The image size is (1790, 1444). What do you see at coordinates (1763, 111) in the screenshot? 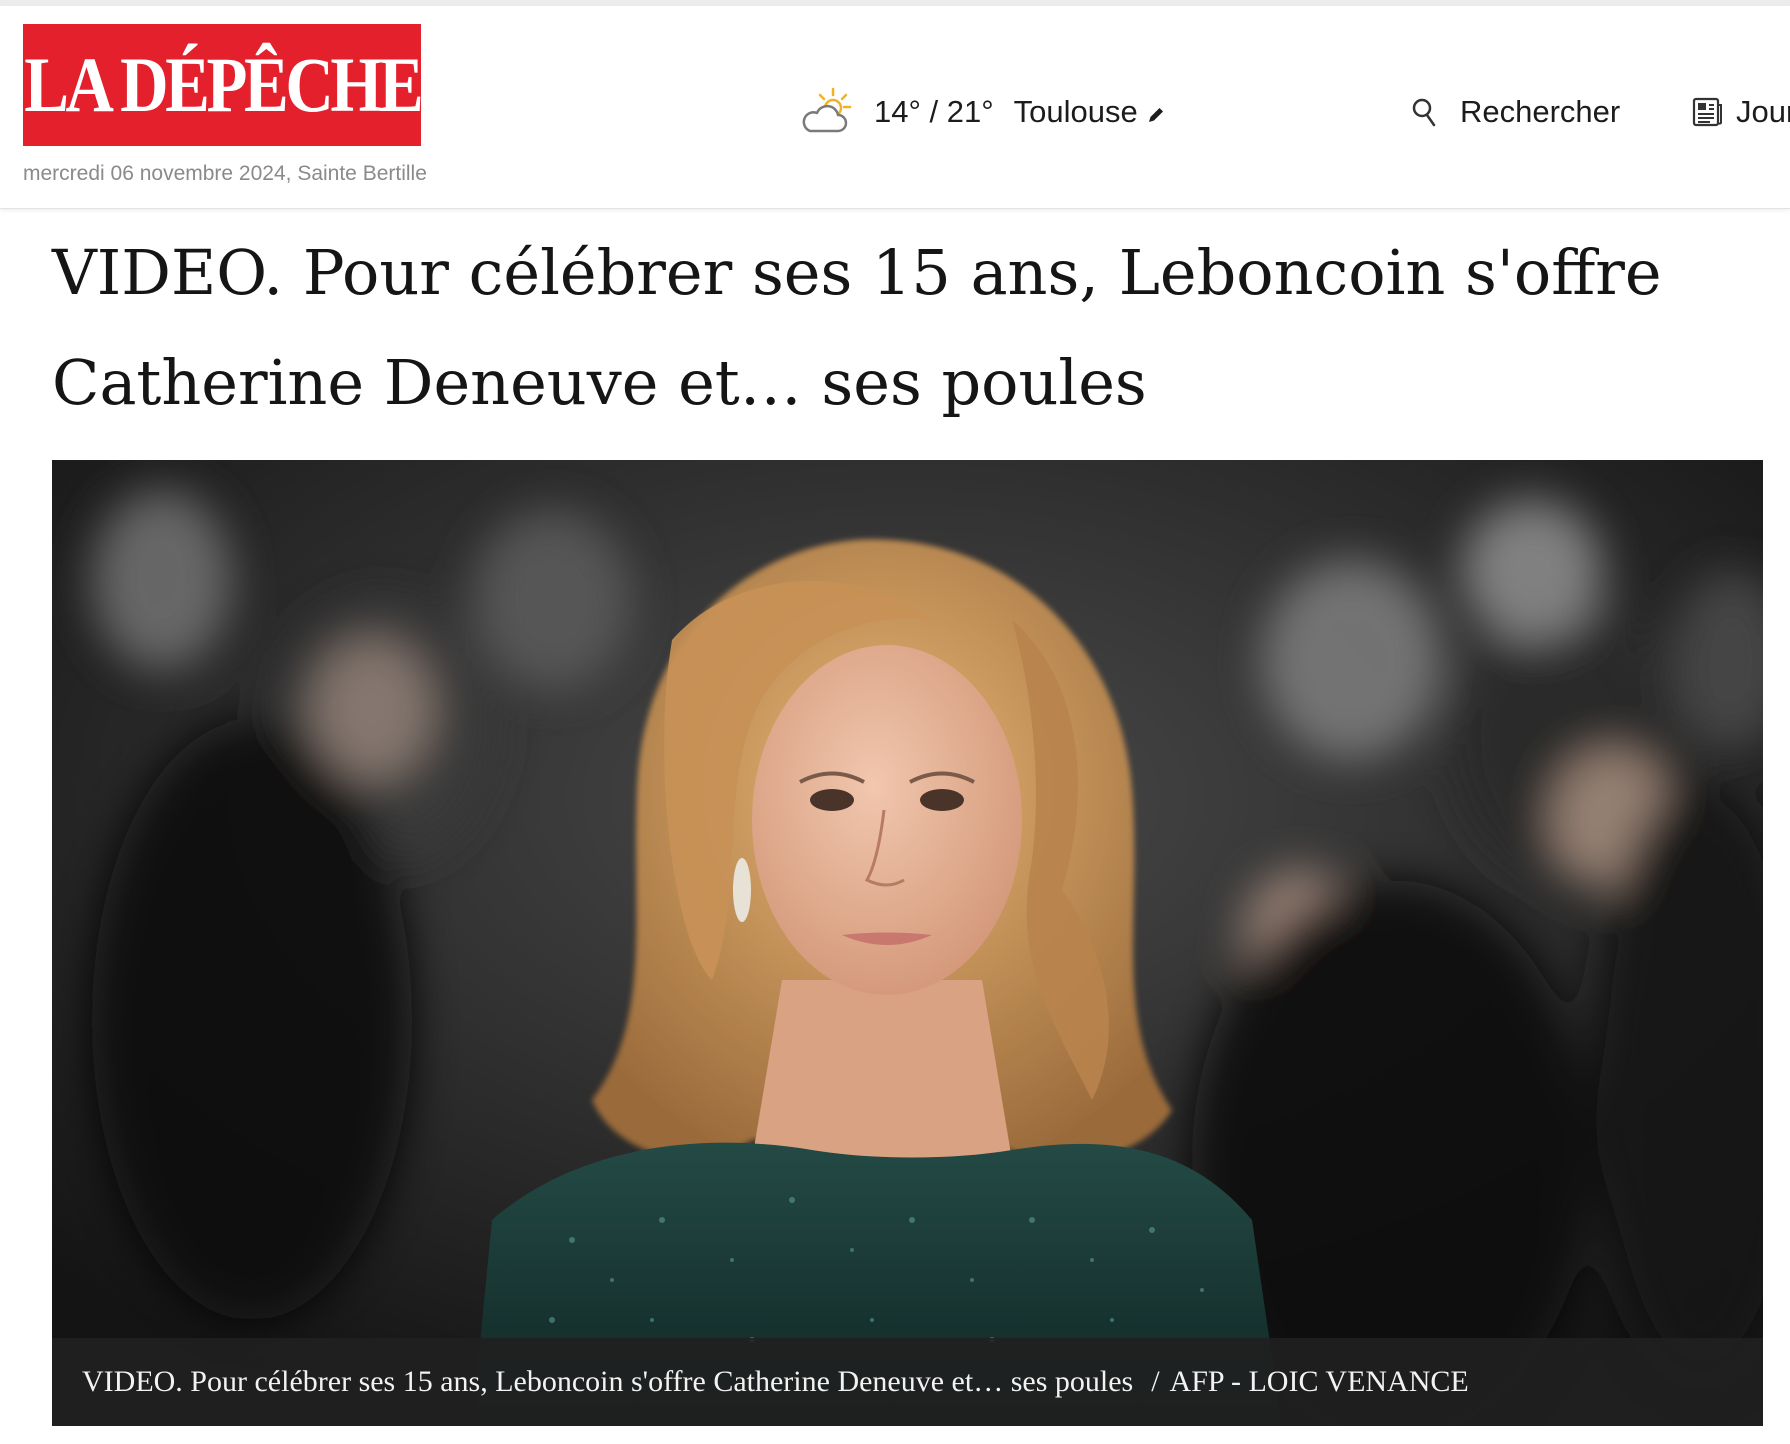
I see `journal-label: Journal` at bounding box center [1763, 111].